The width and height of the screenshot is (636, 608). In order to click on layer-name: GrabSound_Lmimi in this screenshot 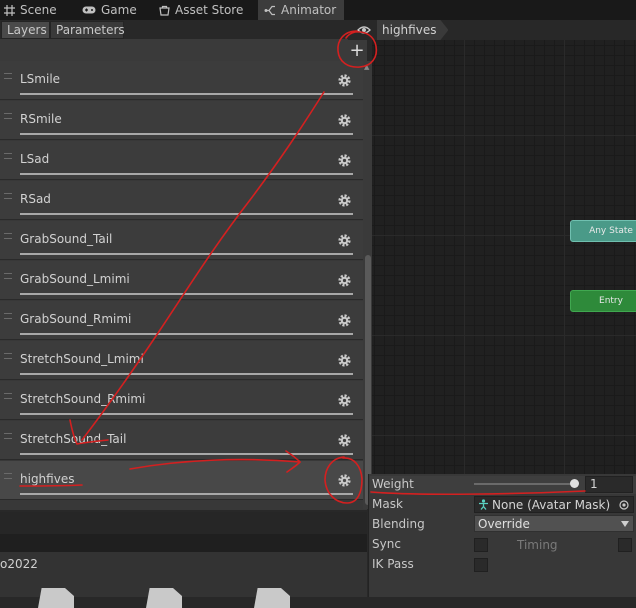, I will do `click(75, 279)`.